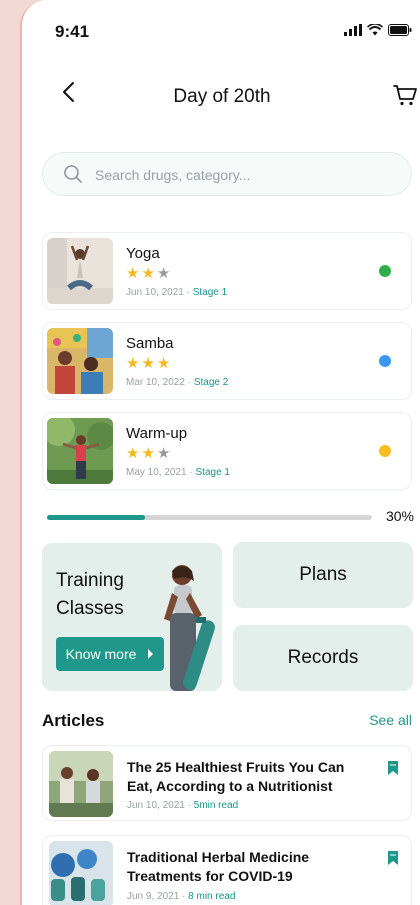  Describe the element at coordinates (227, 451) in the screenshot. I see `activity-card-warm-up: Warm-up ★★★ May 10, 2021 · Stage 1` at that location.